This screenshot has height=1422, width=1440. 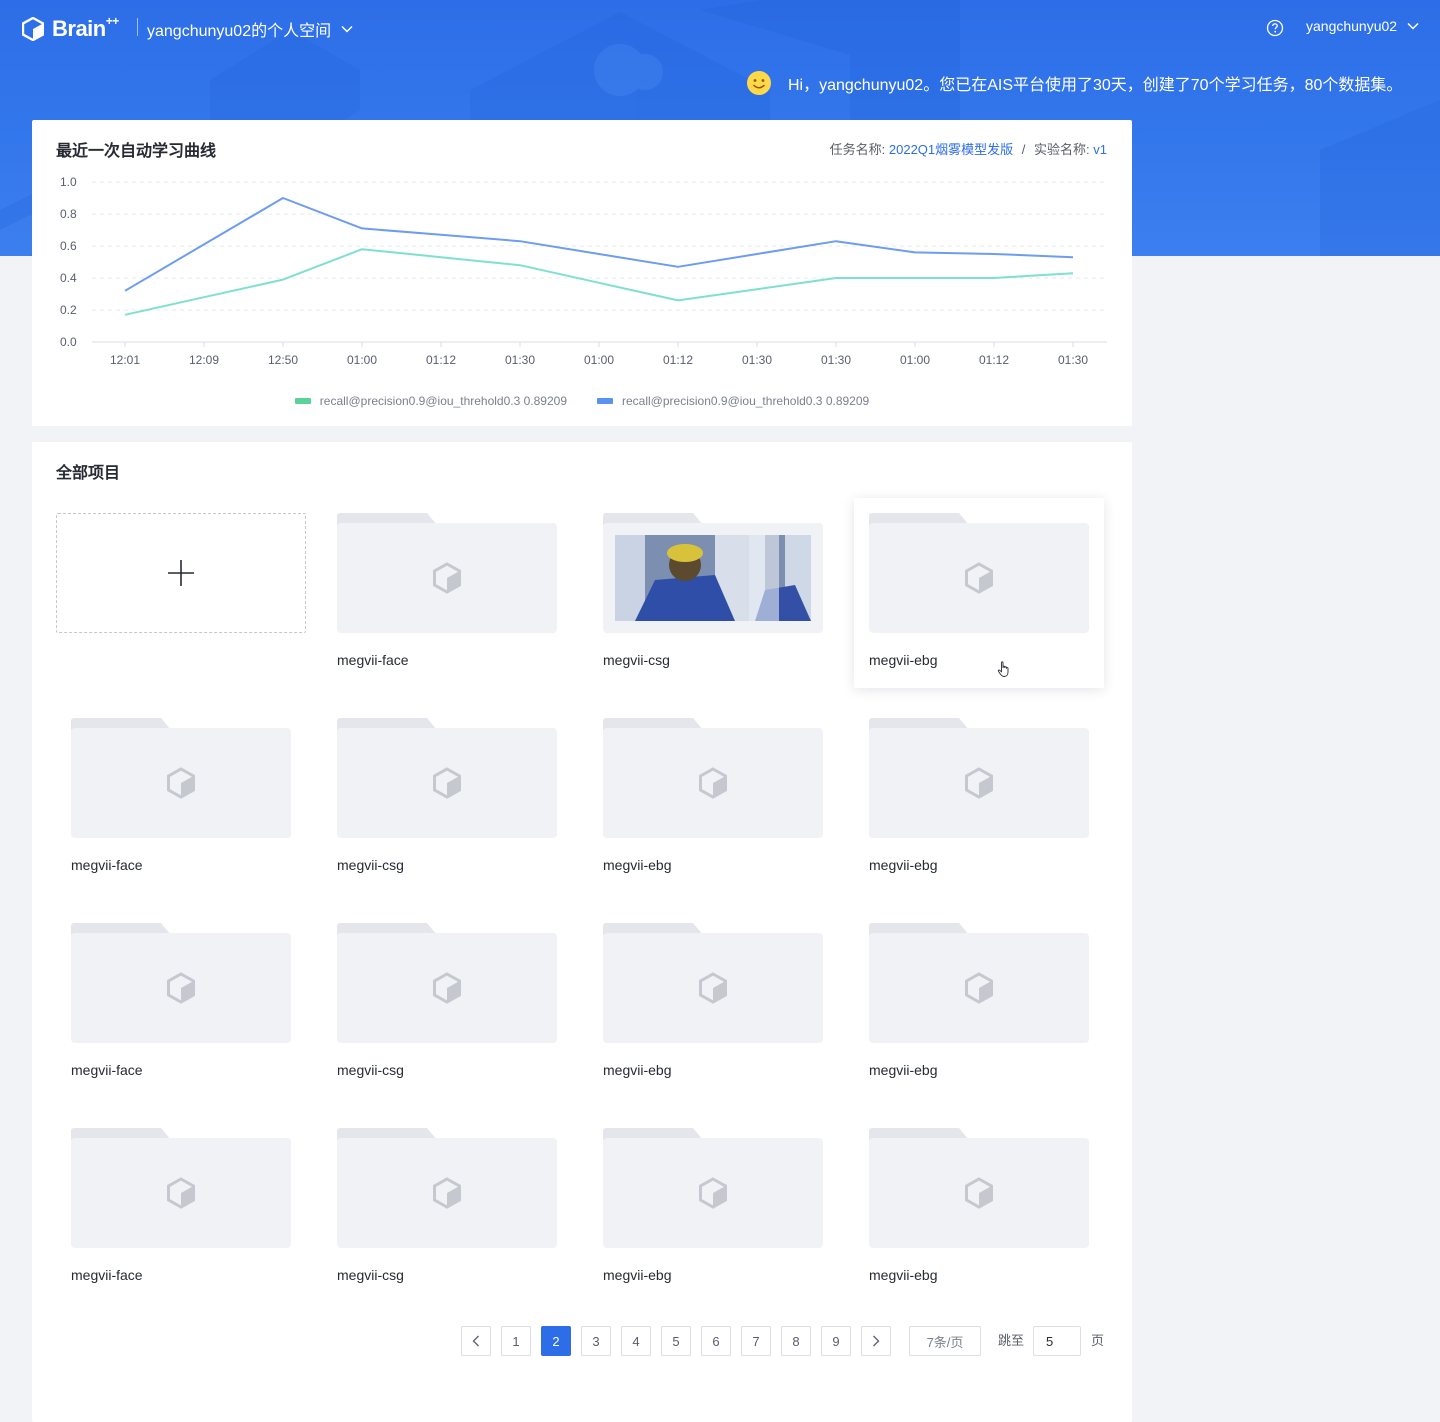 I want to click on page-unit: 页, so click(x=1098, y=1340).